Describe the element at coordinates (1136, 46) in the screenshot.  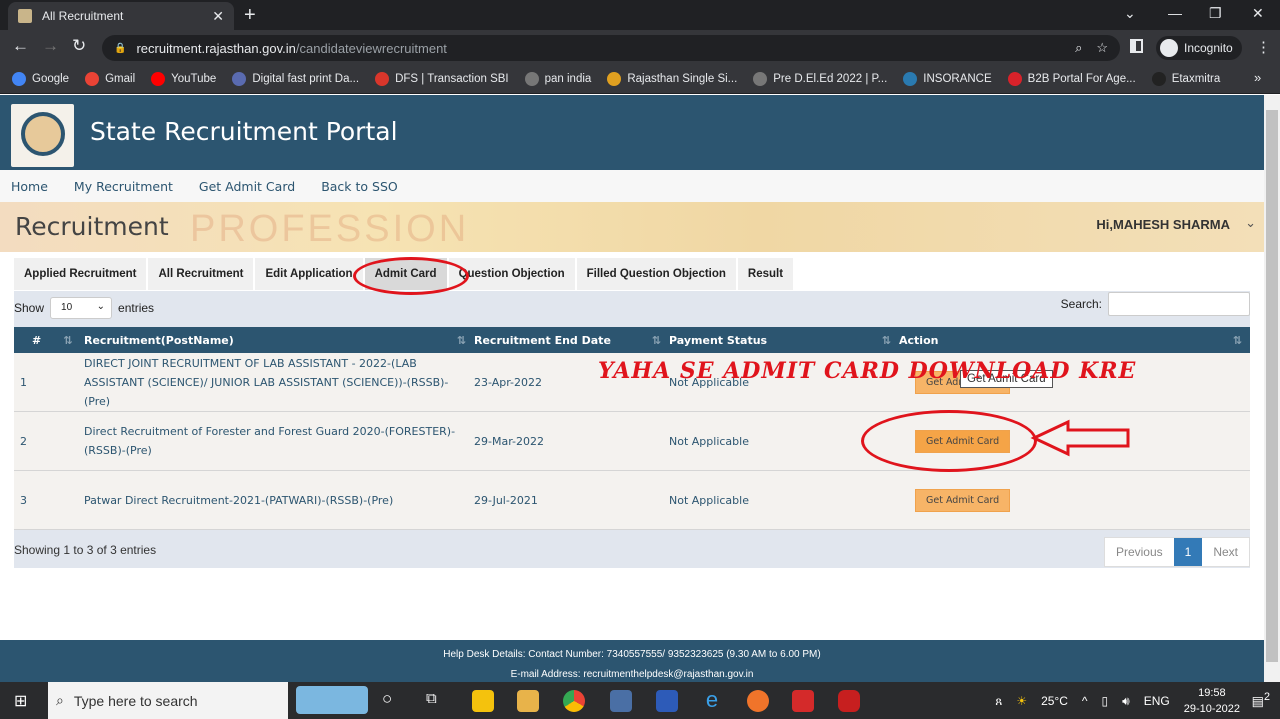
I see `side-panel-icon` at that location.